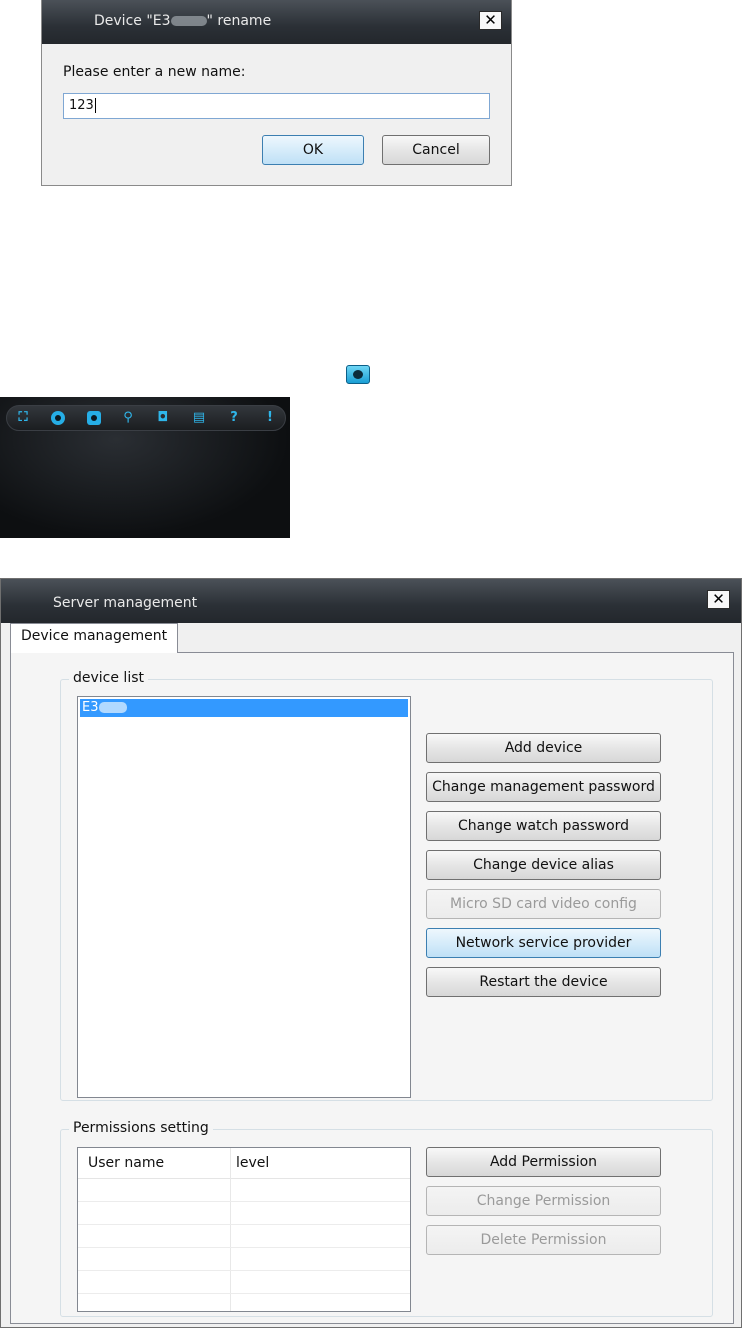 Image resolution: width=742 pixels, height=1328 pixels. I want to click on add-permission-button: Add Permission, so click(543, 1162).